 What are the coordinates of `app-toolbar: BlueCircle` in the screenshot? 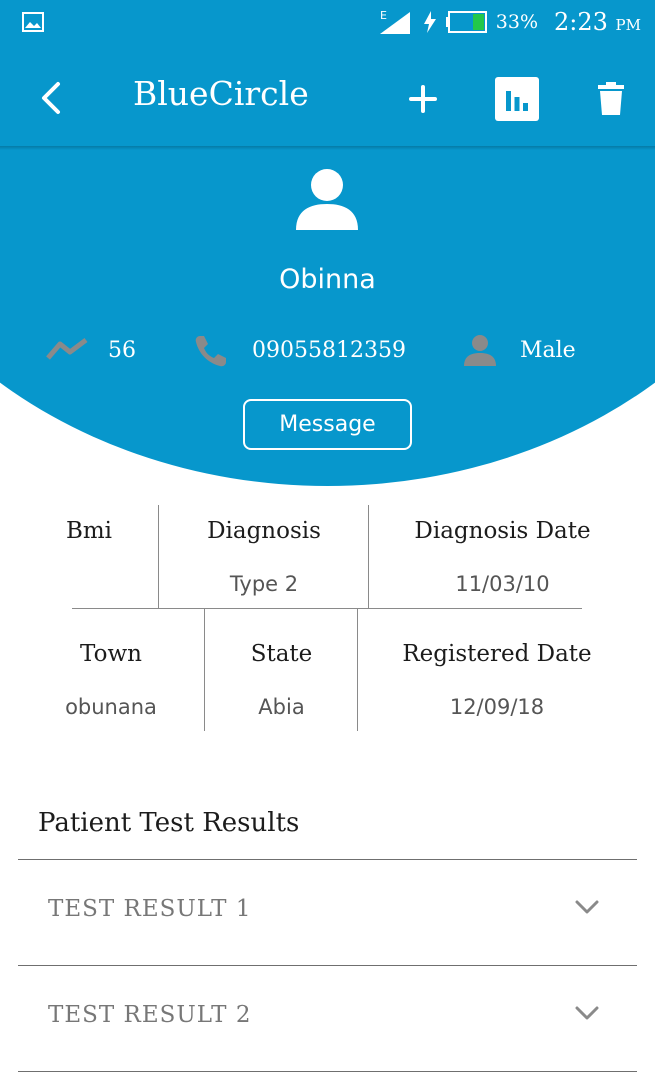 It's located at (327, 98).